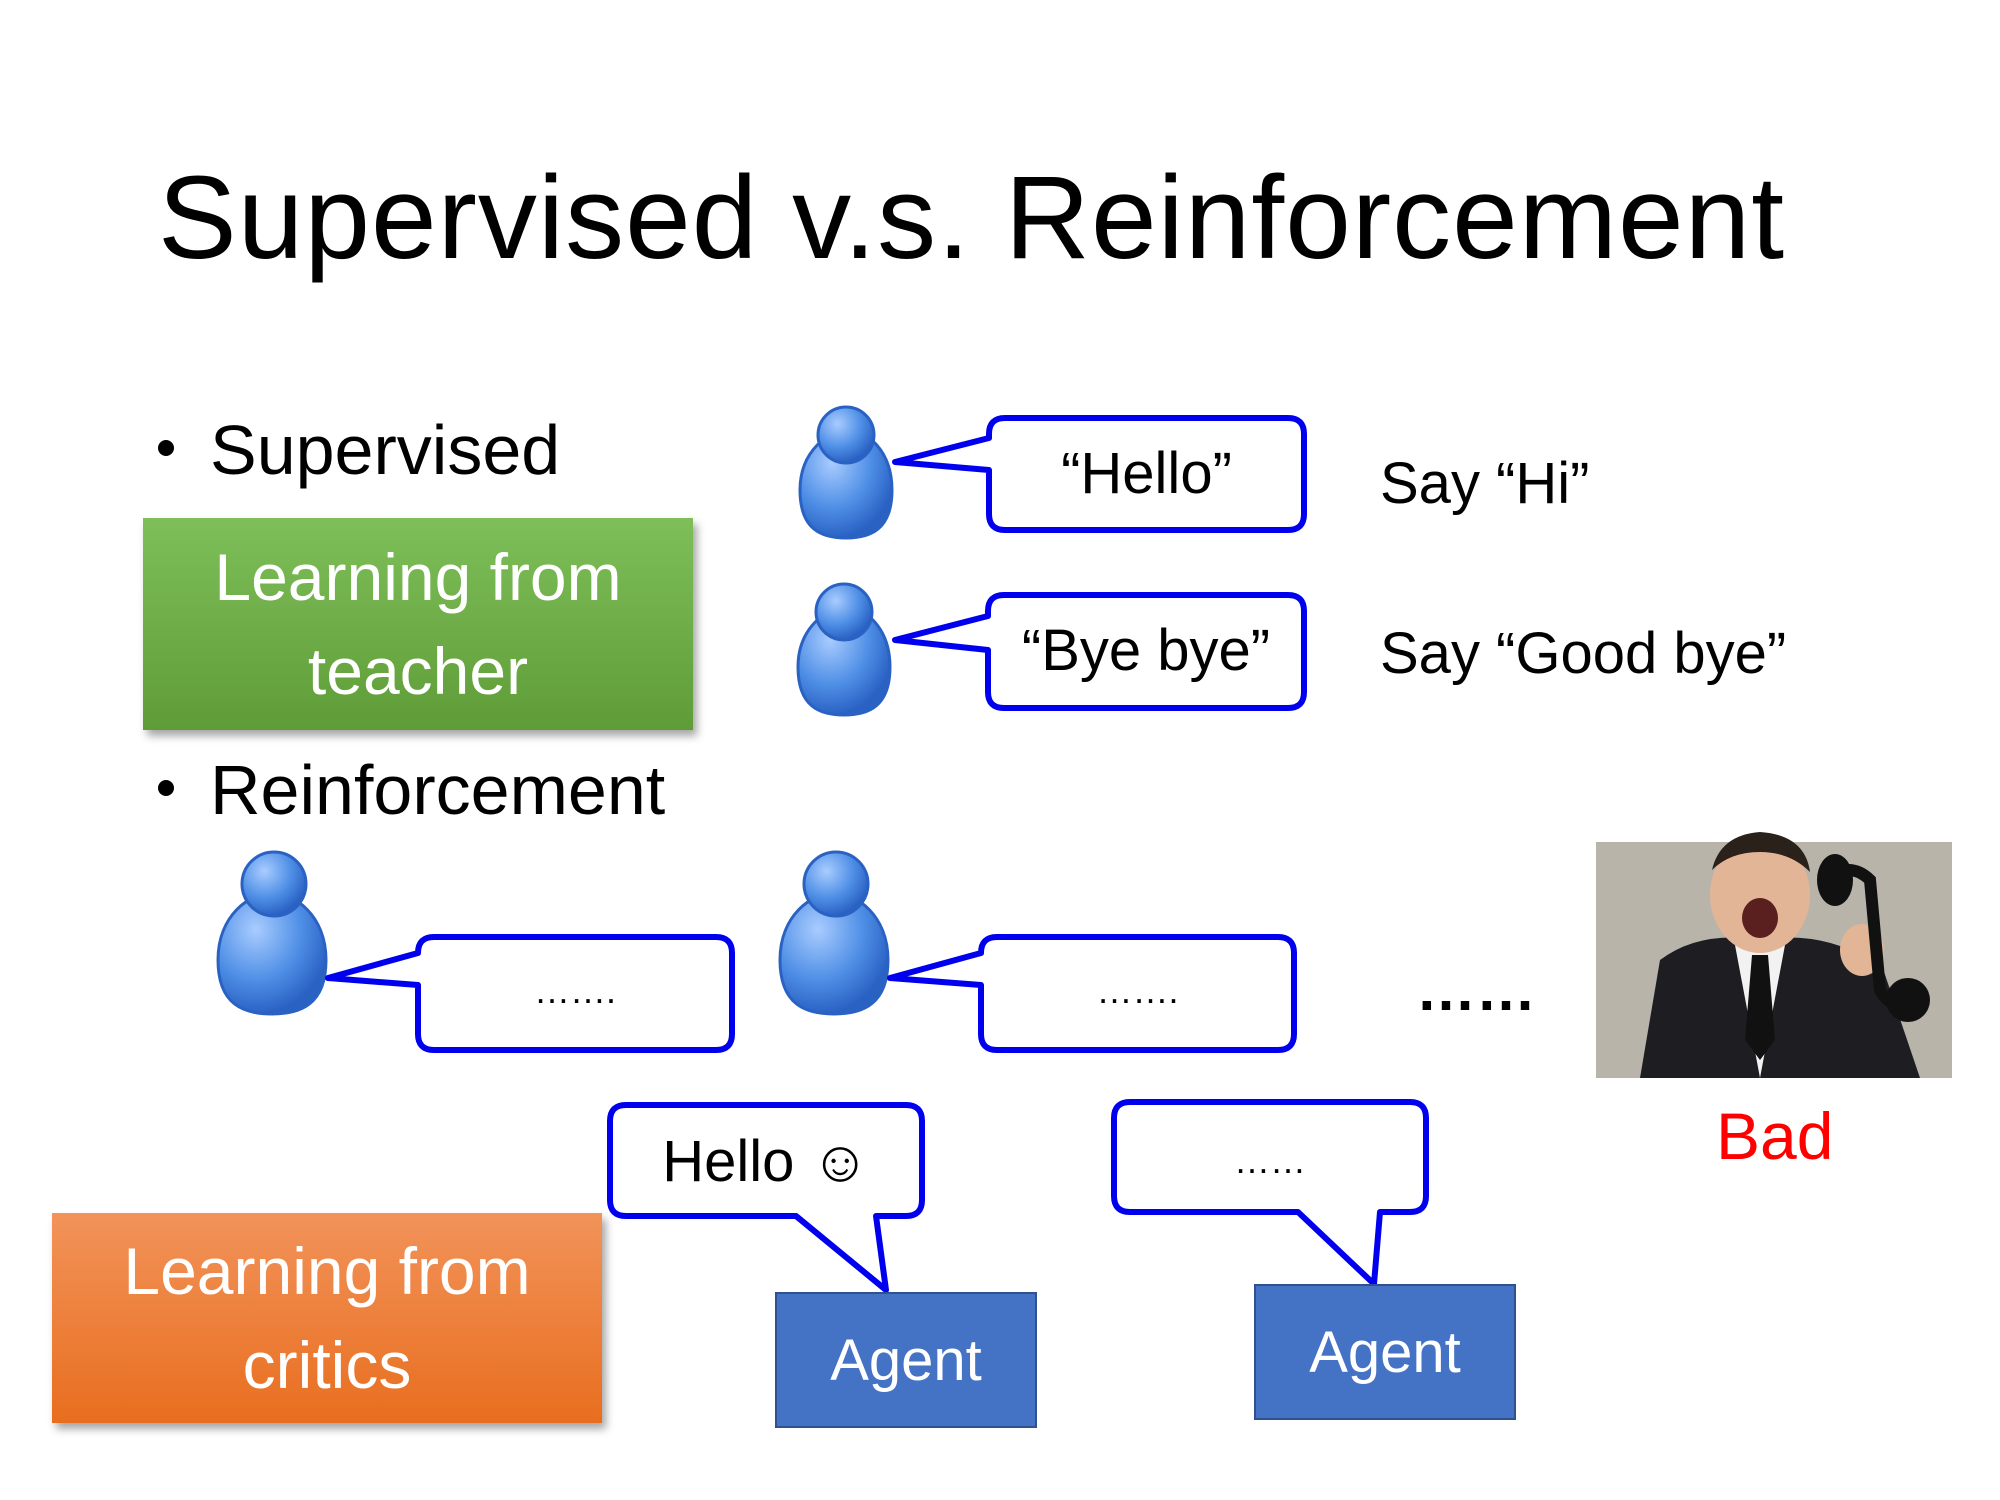 This screenshot has height=1500, width=2000. I want to click on bye-bye-utterance: “Bye bye”, so click(1146, 650).